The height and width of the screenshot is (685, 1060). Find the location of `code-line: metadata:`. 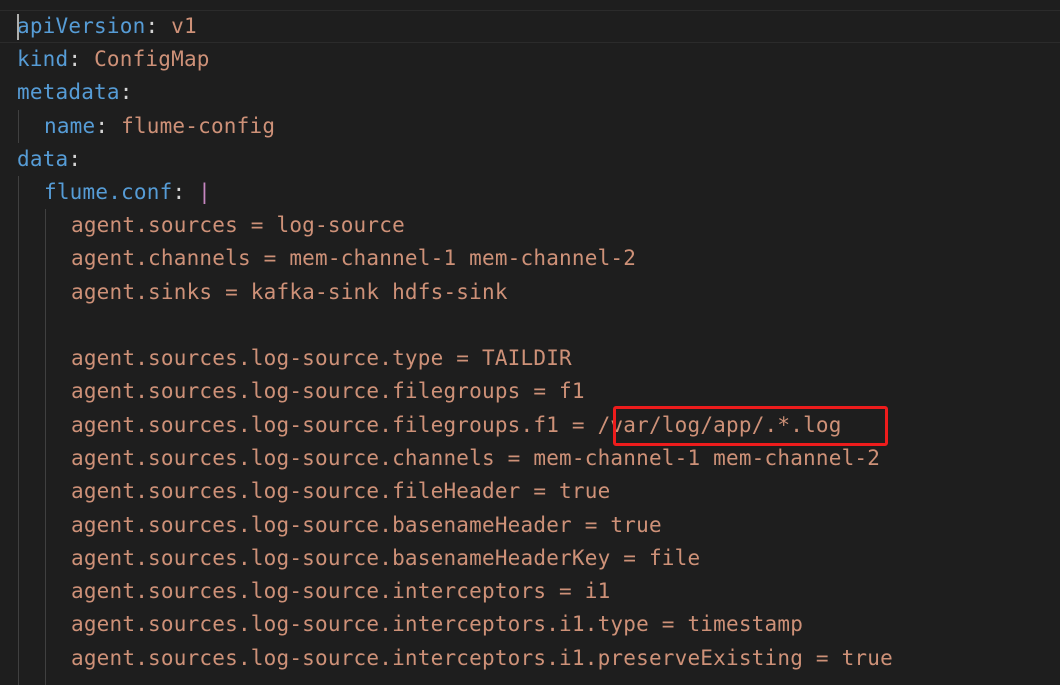

code-line: metadata: is located at coordinates (75, 92).